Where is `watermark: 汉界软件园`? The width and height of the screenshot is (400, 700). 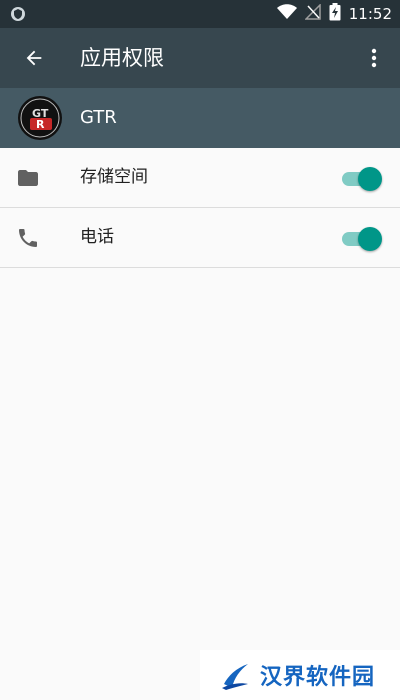
watermark: 汉界软件园 is located at coordinates (300, 675).